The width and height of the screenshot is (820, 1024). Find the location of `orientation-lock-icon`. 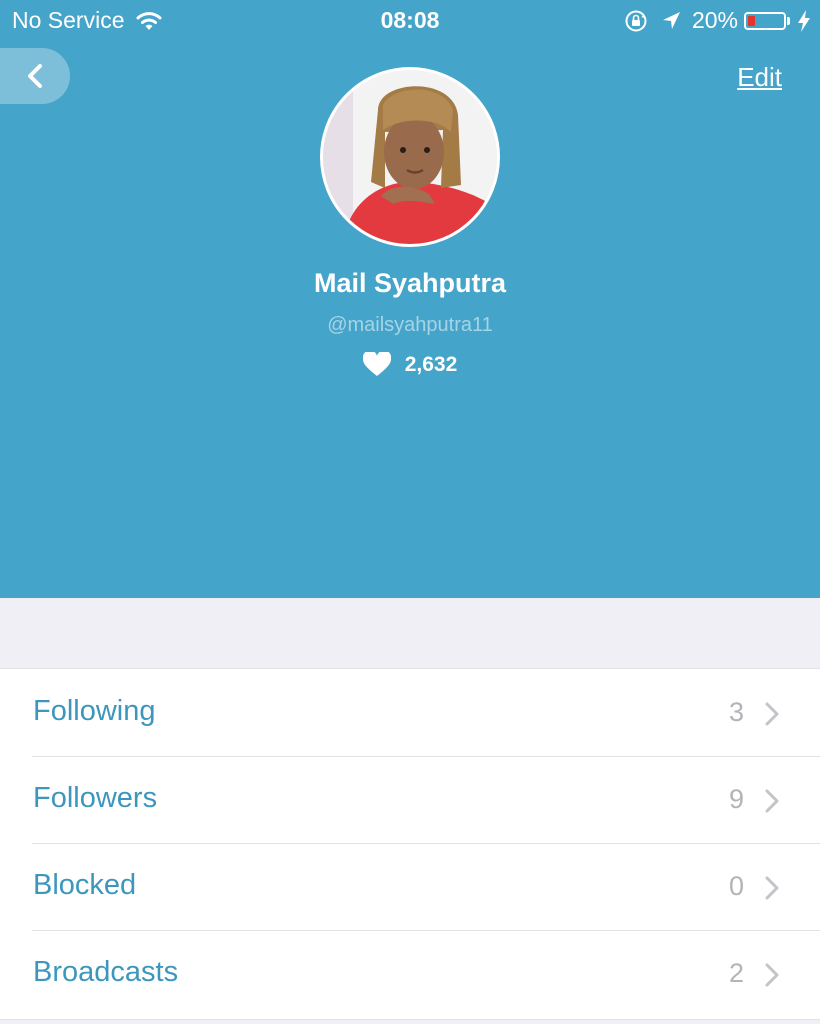

orientation-lock-icon is located at coordinates (636, 20).